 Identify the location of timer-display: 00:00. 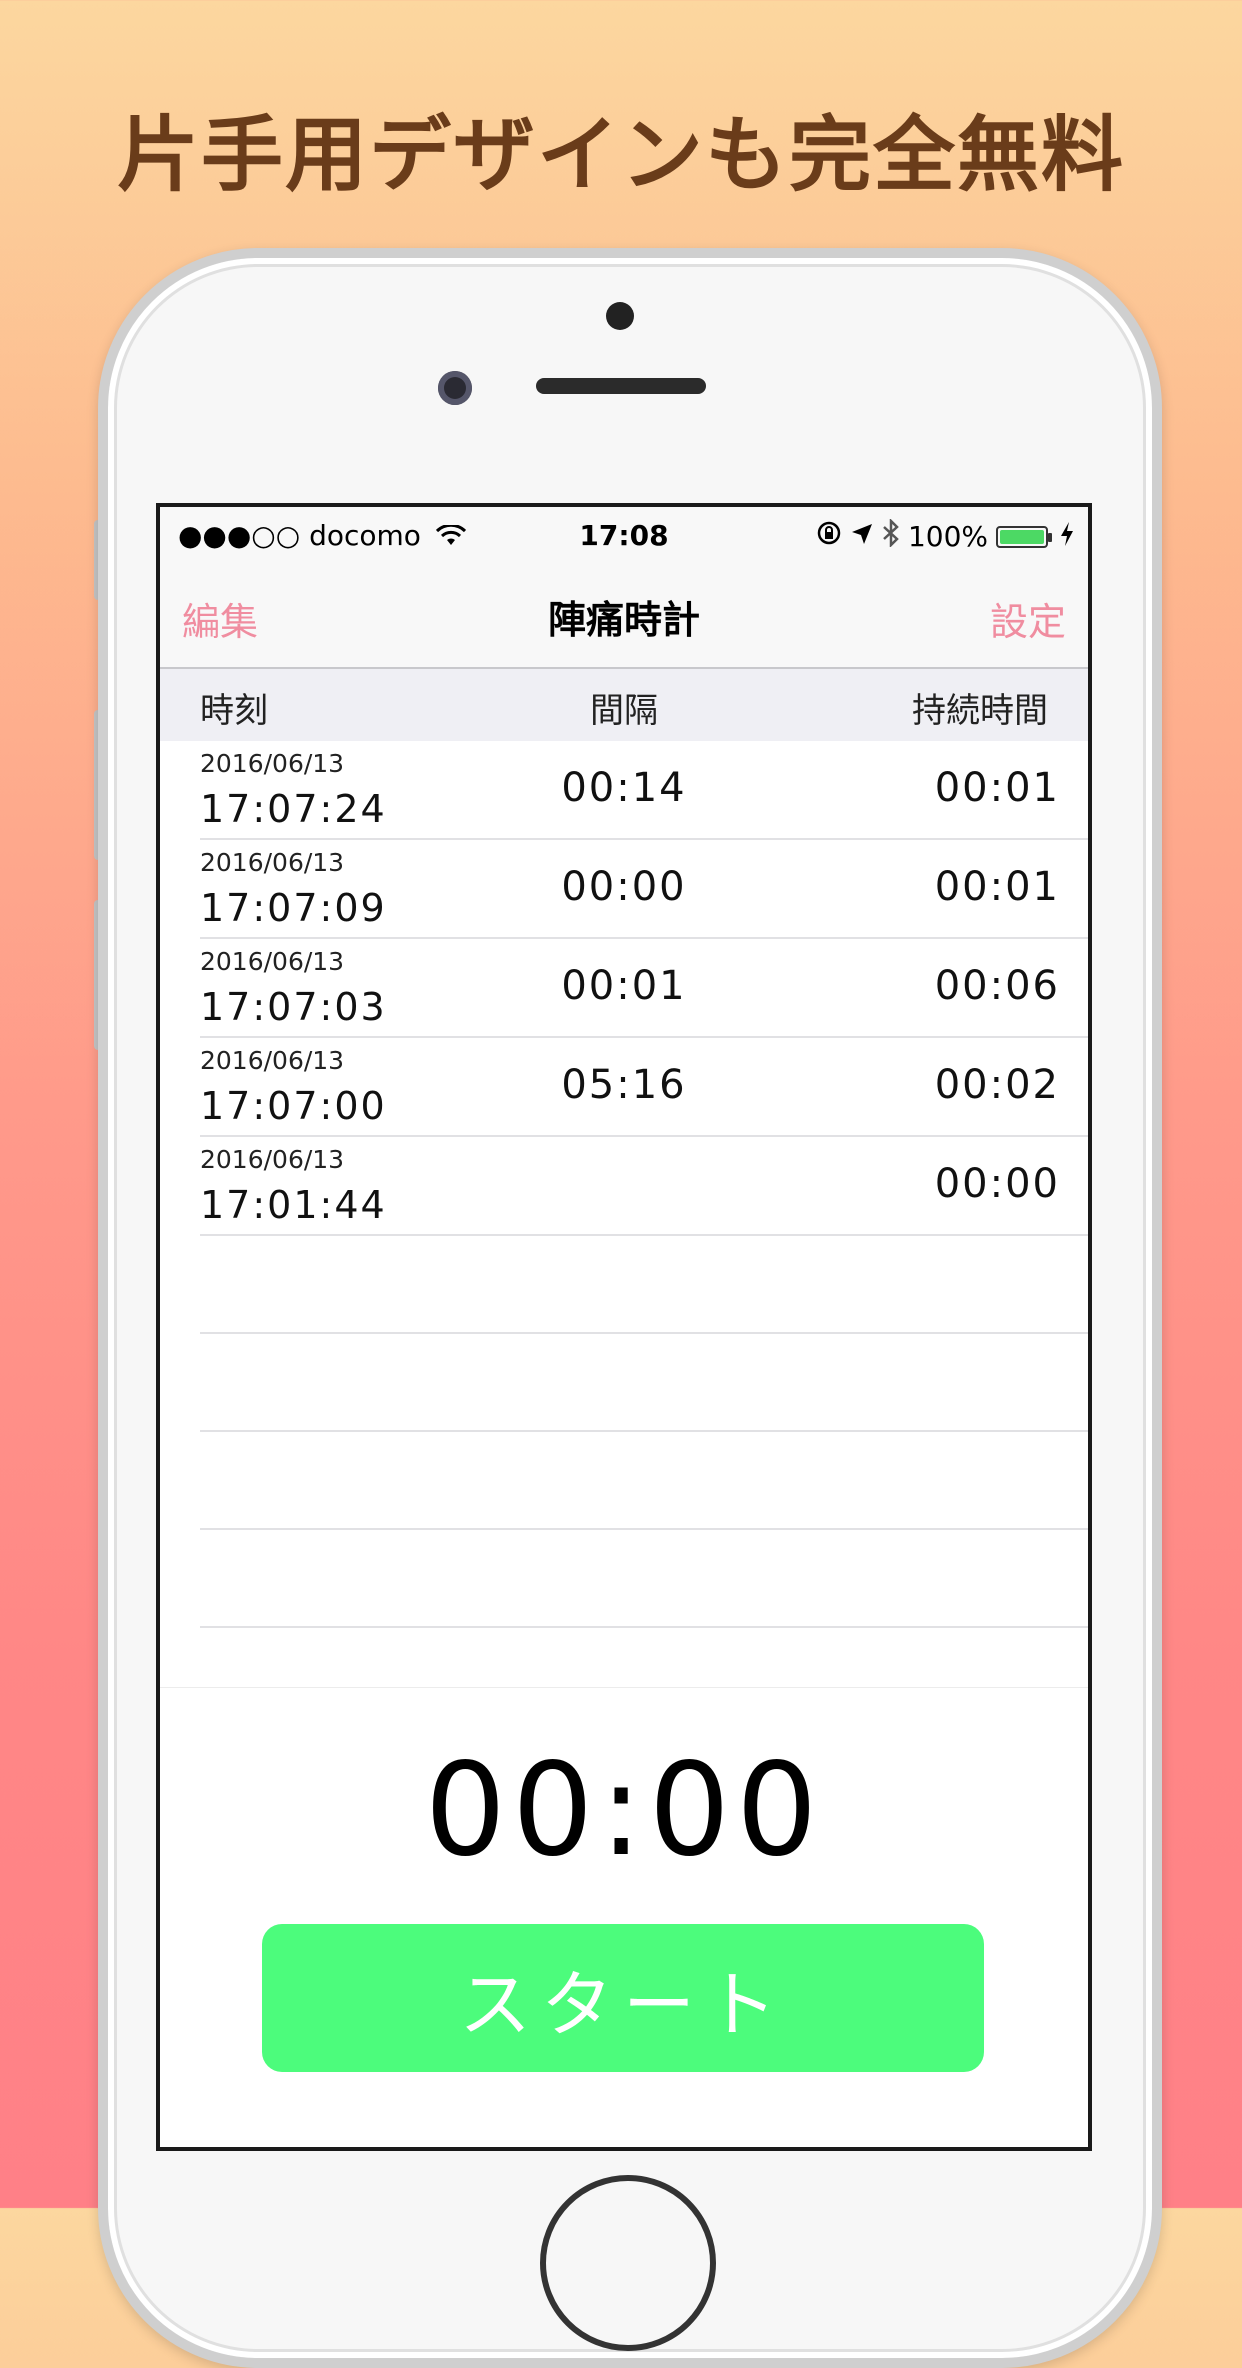
(624, 1810).